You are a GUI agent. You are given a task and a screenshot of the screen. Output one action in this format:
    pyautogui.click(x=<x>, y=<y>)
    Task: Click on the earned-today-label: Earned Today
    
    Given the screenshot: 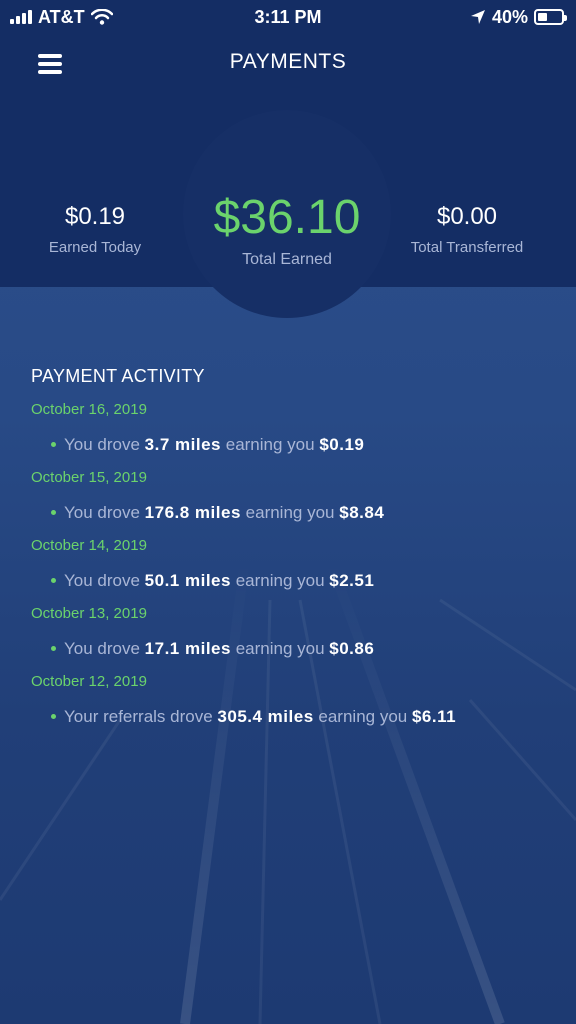 What is the action you would take?
    pyautogui.click(x=95, y=247)
    